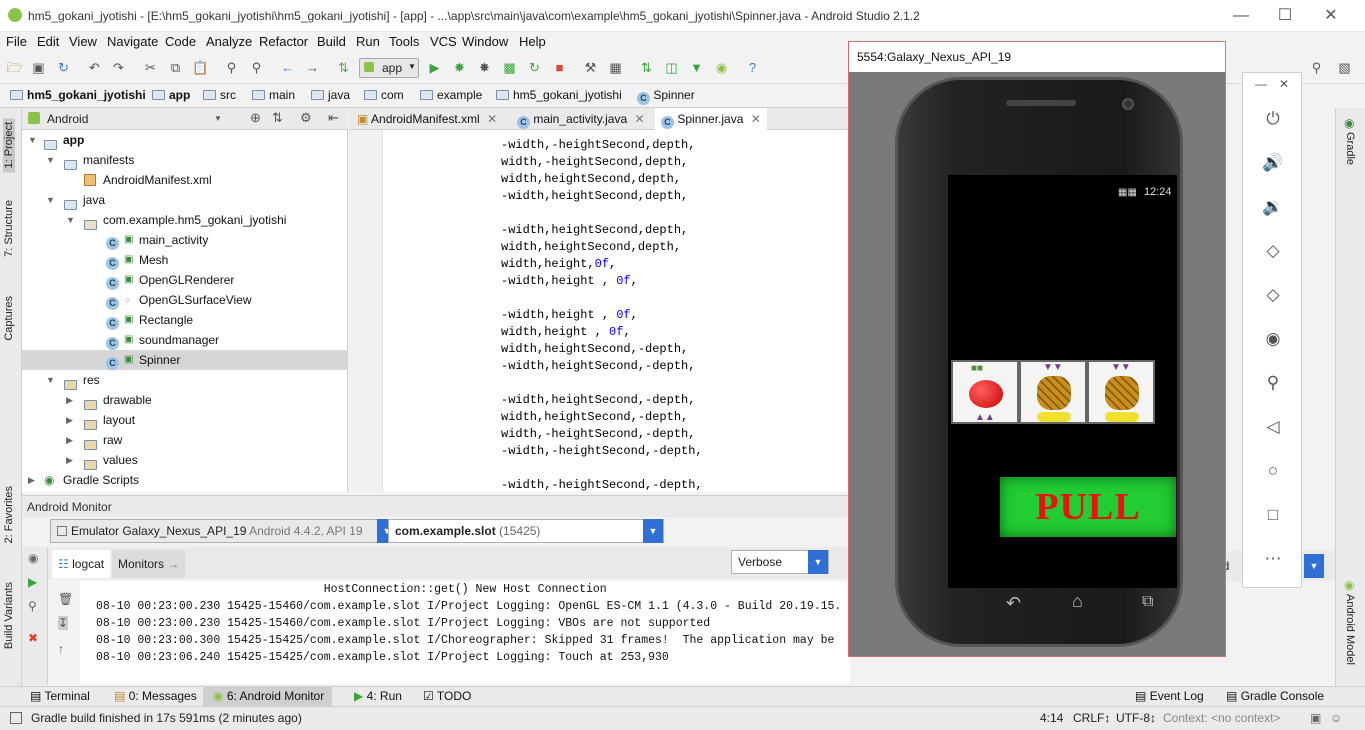 This screenshot has height=730, width=1365. What do you see at coordinates (384, 95) in the screenshot?
I see `breadcrumb-item: com` at bounding box center [384, 95].